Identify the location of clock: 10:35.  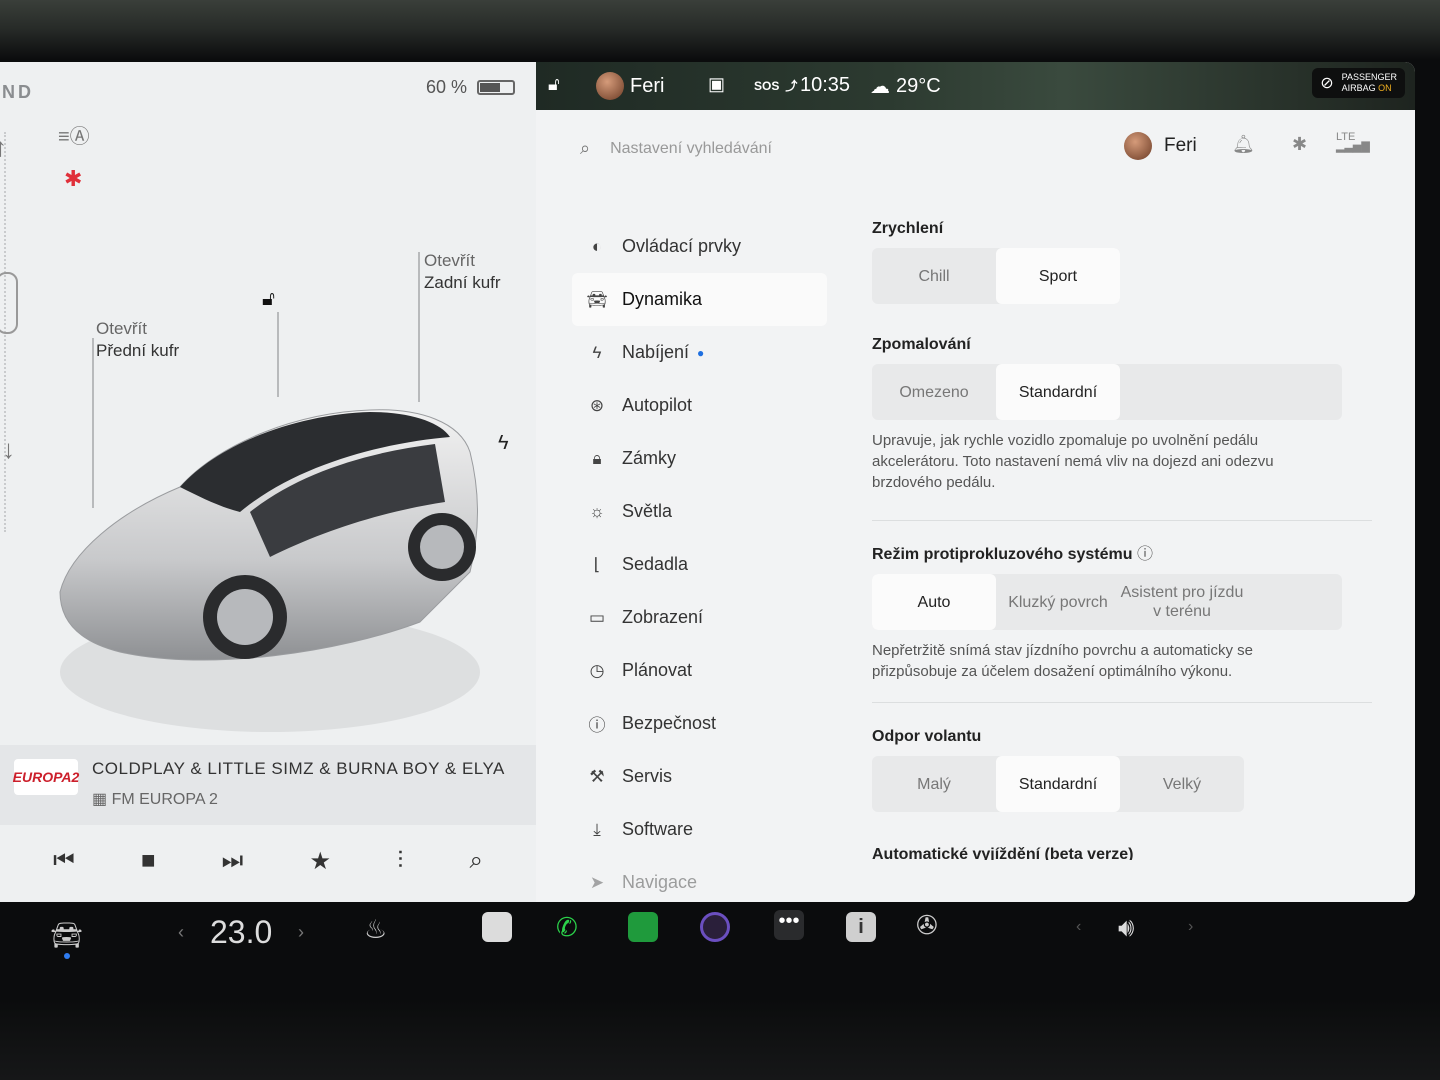
(825, 85).